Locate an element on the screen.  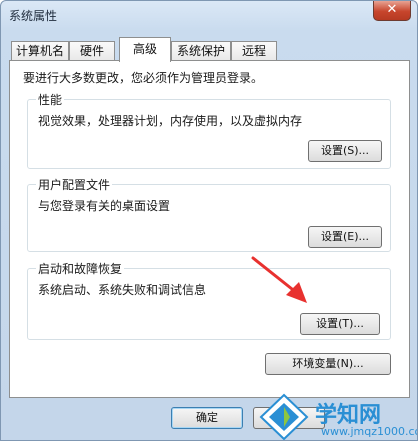
red-arrow-annotation is located at coordinates (279, 279).